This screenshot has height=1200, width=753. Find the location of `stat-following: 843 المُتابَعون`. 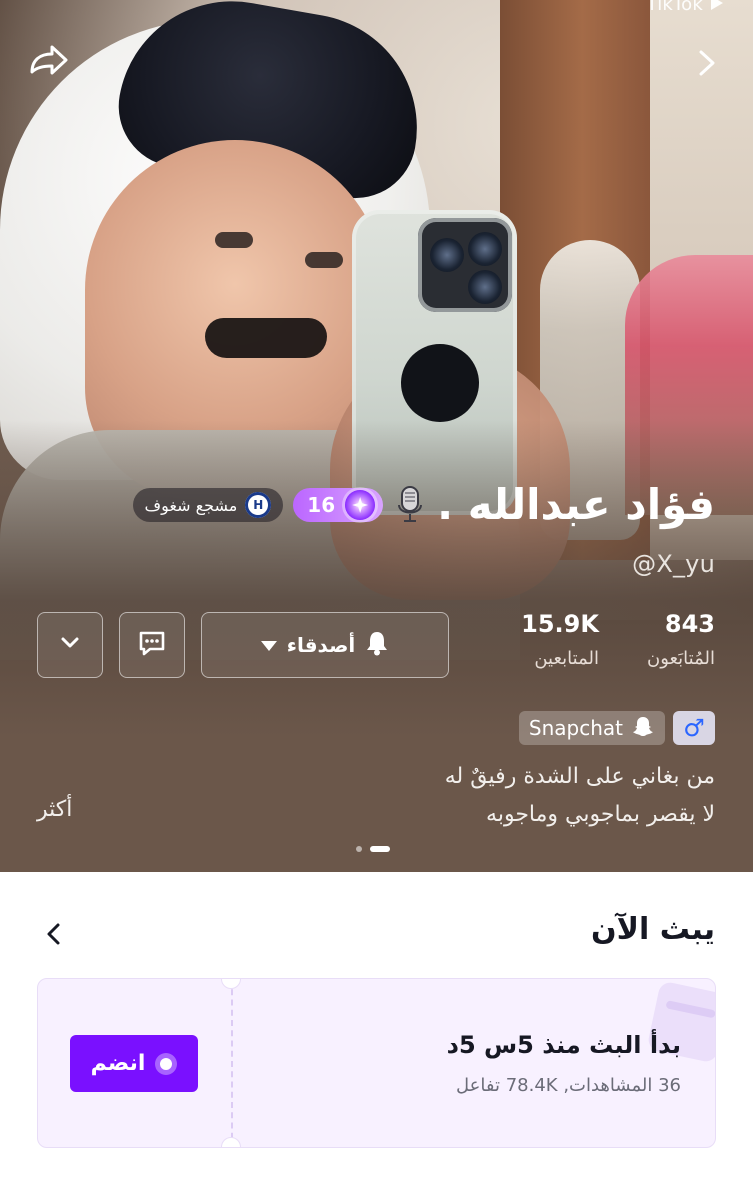

stat-following: 843 المُتابَعون is located at coordinates (681, 639).